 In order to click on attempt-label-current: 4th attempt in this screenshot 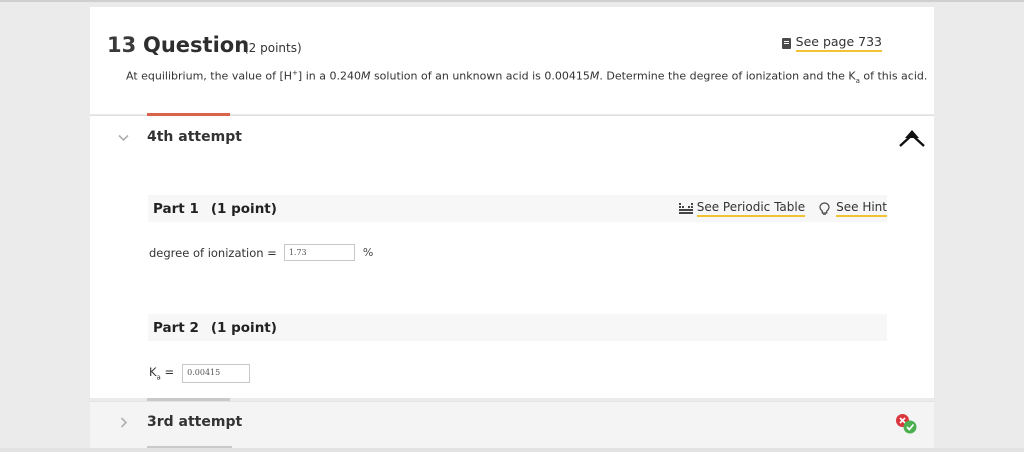, I will do `click(194, 137)`.